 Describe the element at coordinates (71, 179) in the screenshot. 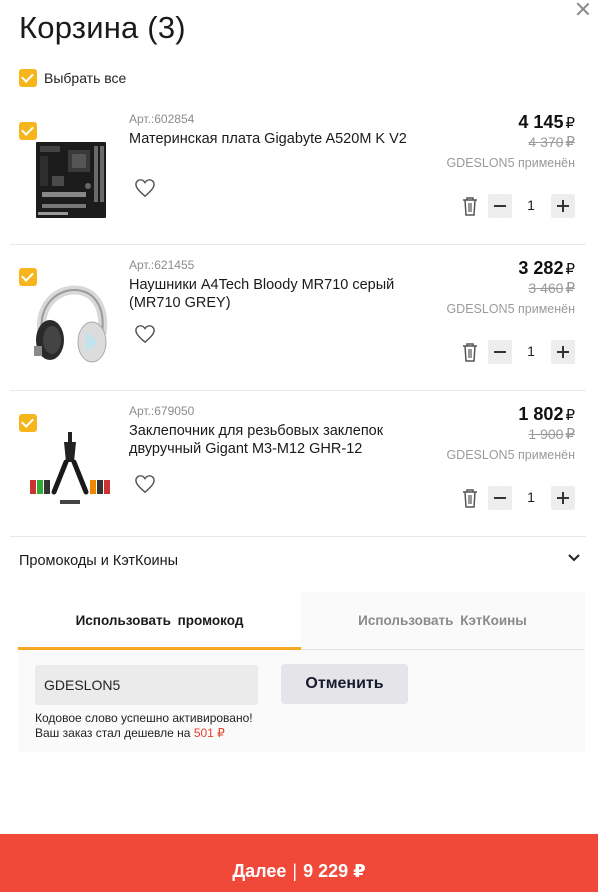

I see `motherboard-image` at that location.